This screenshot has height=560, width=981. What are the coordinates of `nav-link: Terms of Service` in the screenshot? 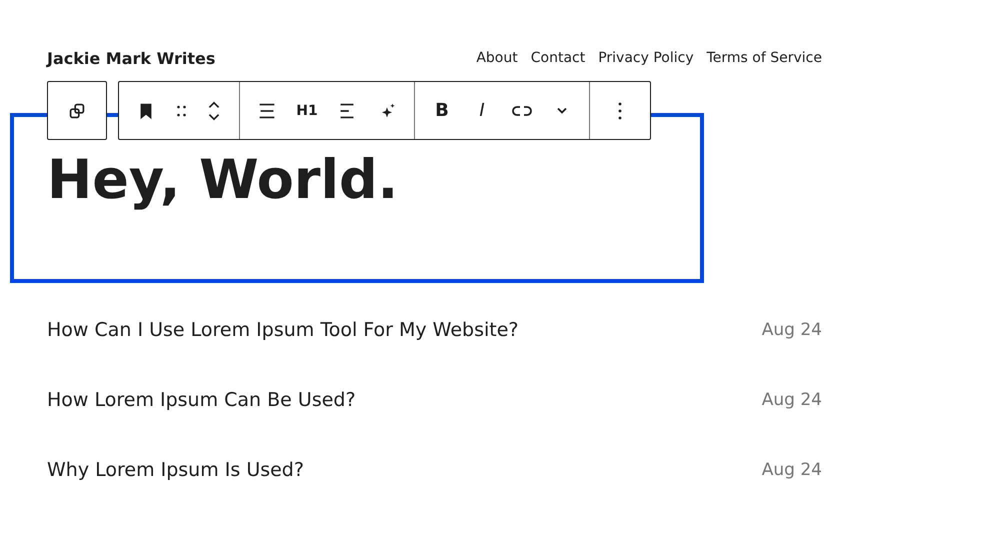 It's located at (764, 58).